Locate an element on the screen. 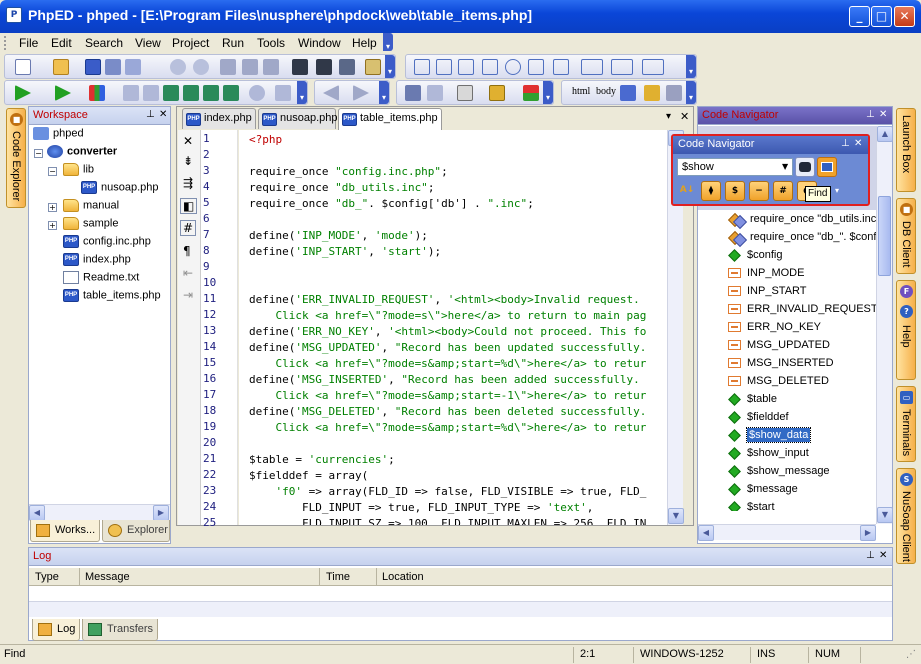 The image size is (921, 664). body-tag-button: body is located at coordinates (606, 91).